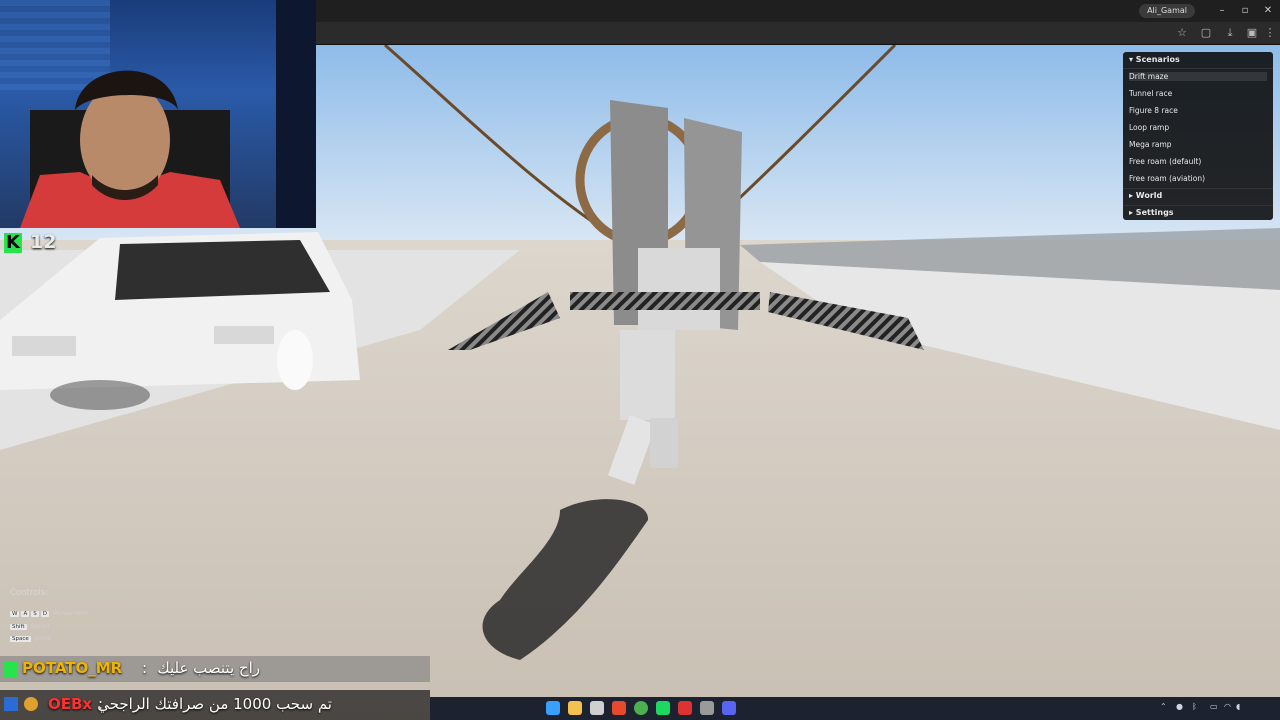 This screenshot has width=1280, height=720. I want to click on code-icon, so click(707, 708).